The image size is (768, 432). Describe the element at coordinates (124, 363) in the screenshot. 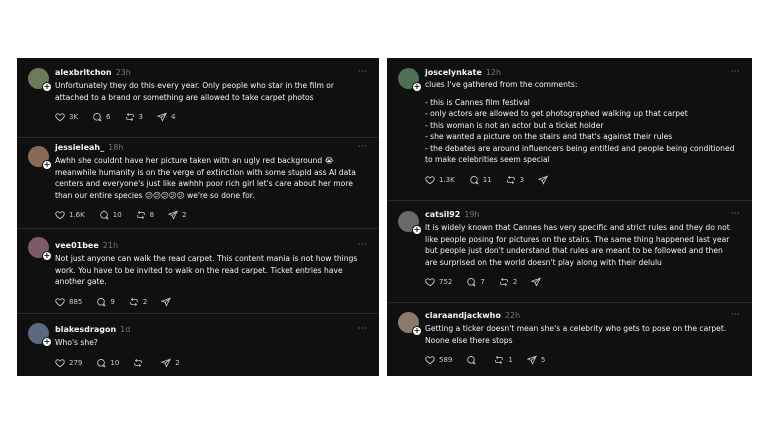

I see `post-actions: 279 10 2` at that location.